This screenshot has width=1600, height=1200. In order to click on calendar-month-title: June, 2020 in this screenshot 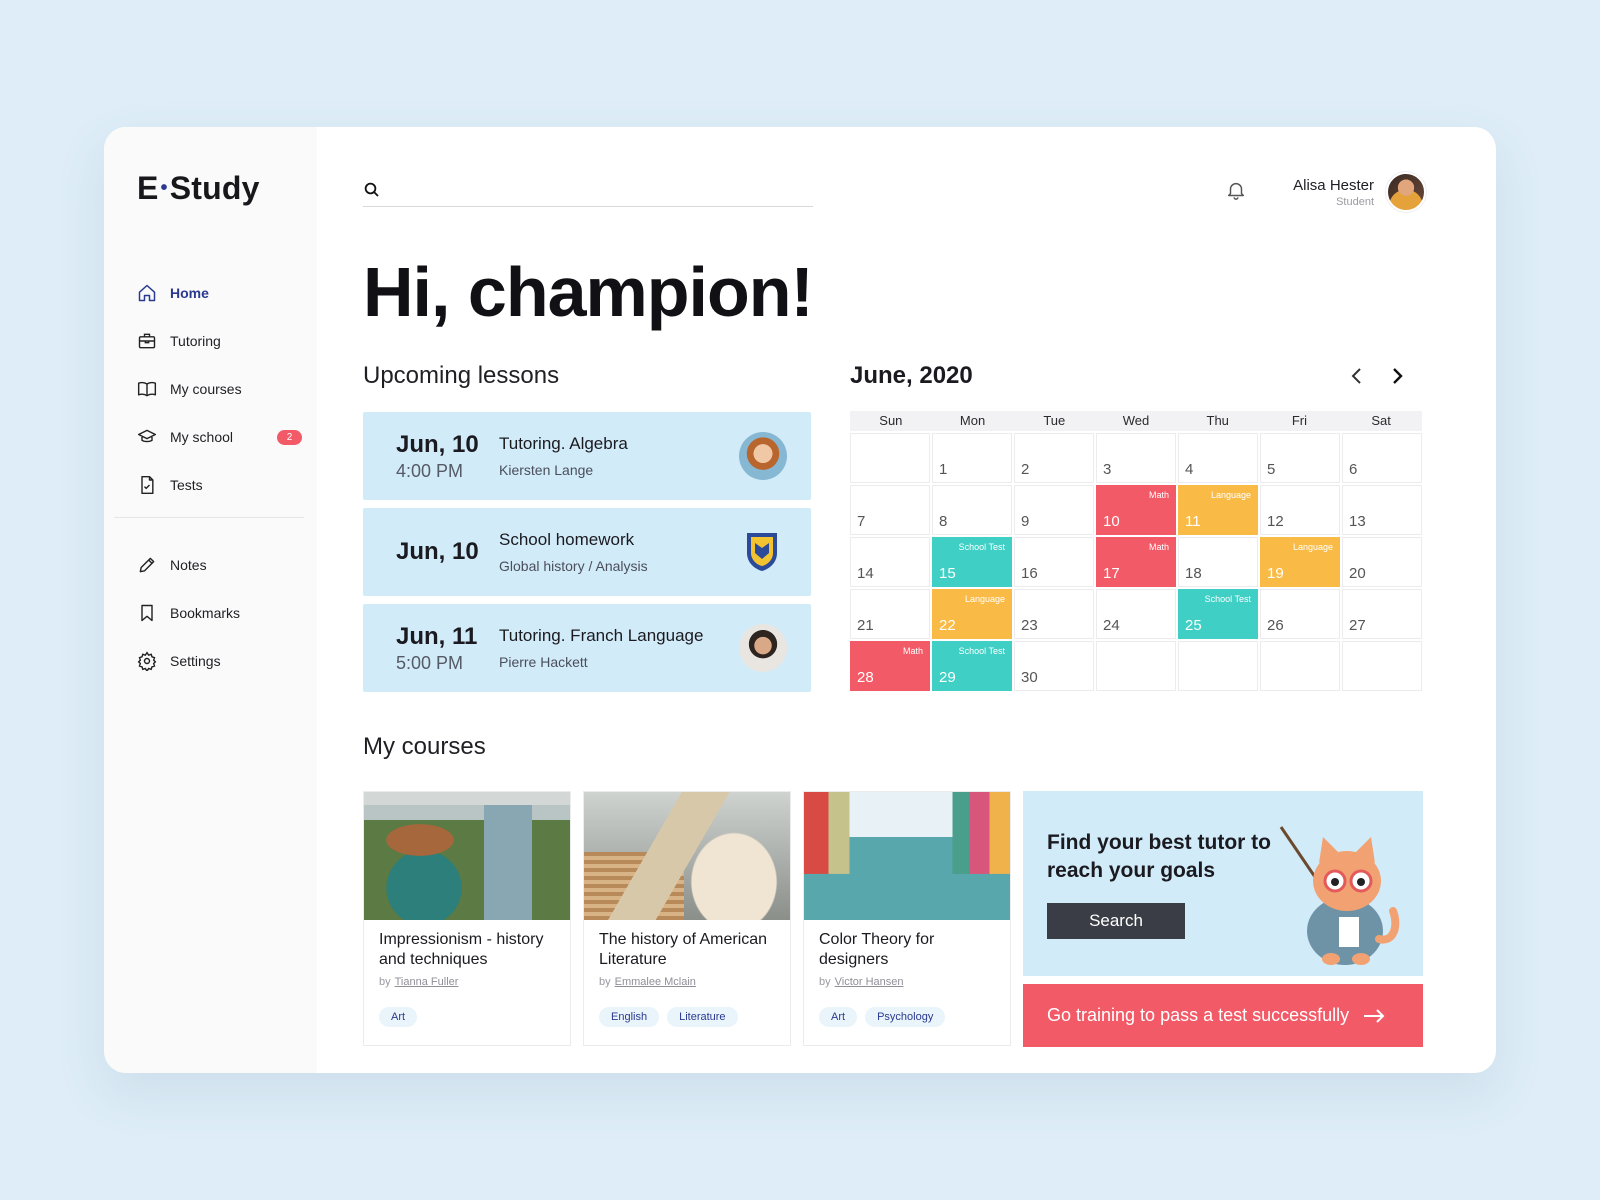, I will do `click(911, 375)`.